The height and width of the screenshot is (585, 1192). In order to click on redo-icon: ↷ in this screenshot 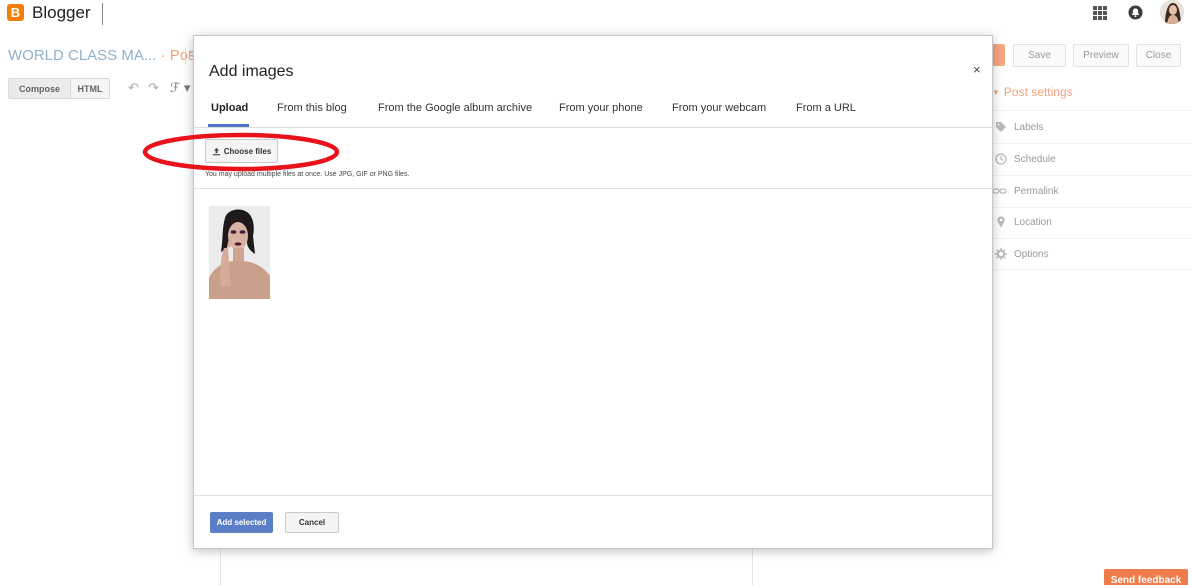, I will do `click(153, 88)`.